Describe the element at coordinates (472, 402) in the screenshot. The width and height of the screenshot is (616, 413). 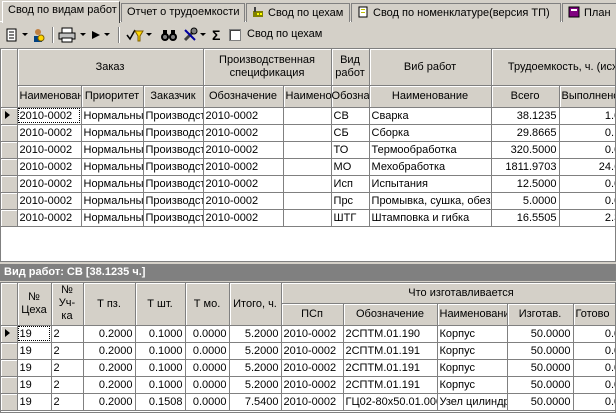
I see `table-cell: Узел цилиндра` at that location.